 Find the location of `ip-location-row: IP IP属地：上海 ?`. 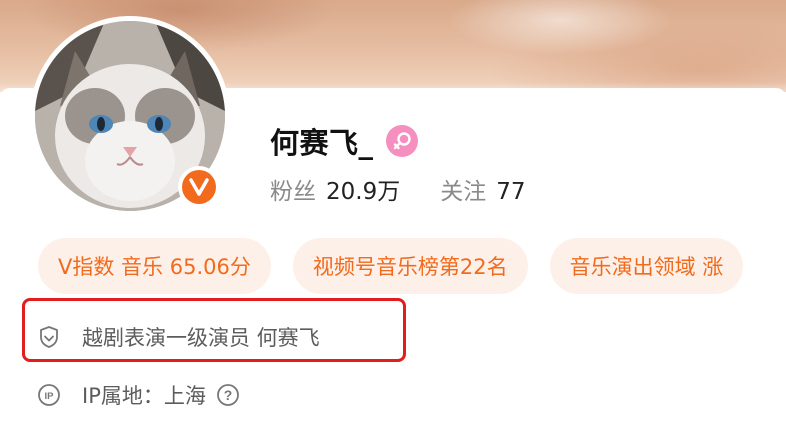

ip-location-row: IP IP属地：上海 ? is located at coordinates (138, 395).